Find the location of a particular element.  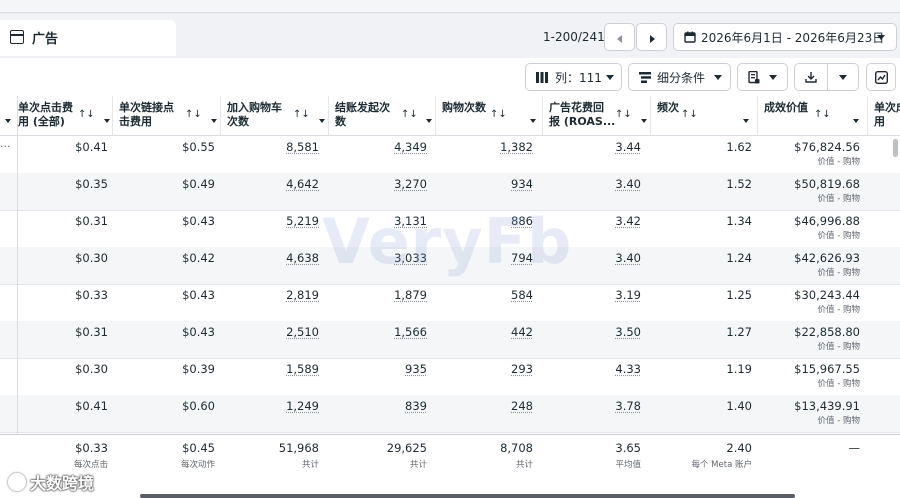

chevron-left-icon is located at coordinates (619, 39).